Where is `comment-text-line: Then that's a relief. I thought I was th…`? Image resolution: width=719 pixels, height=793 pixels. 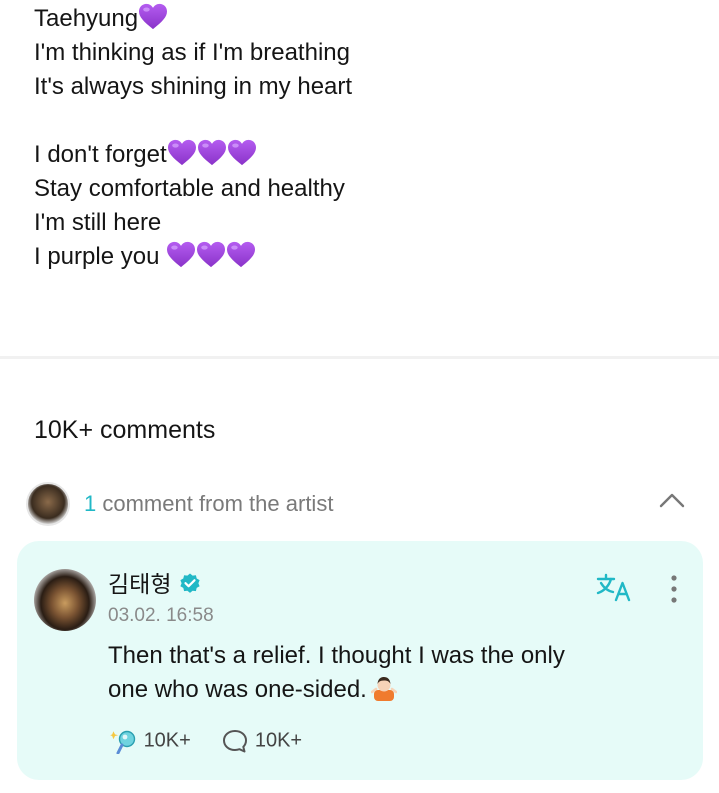 comment-text-line: Then that's a relief. I thought I was th… is located at coordinates (336, 655).